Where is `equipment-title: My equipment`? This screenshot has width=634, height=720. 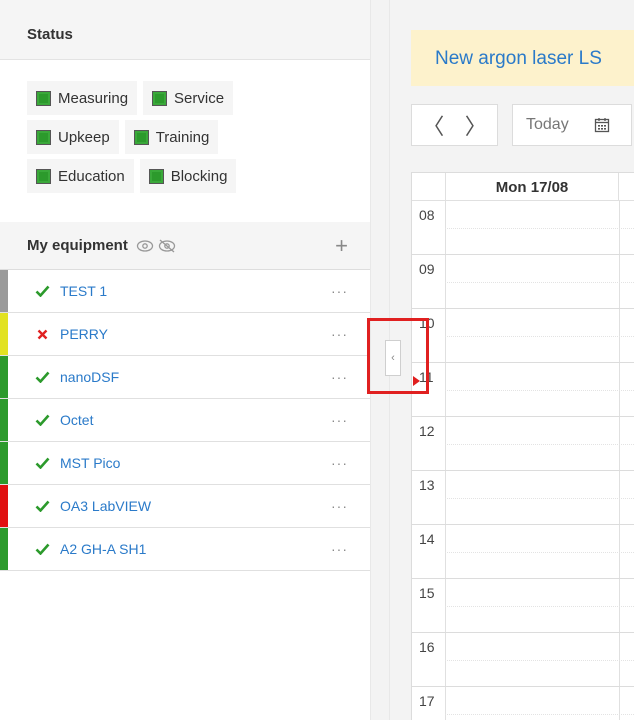
equipment-title: My equipment is located at coordinates (77, 245).